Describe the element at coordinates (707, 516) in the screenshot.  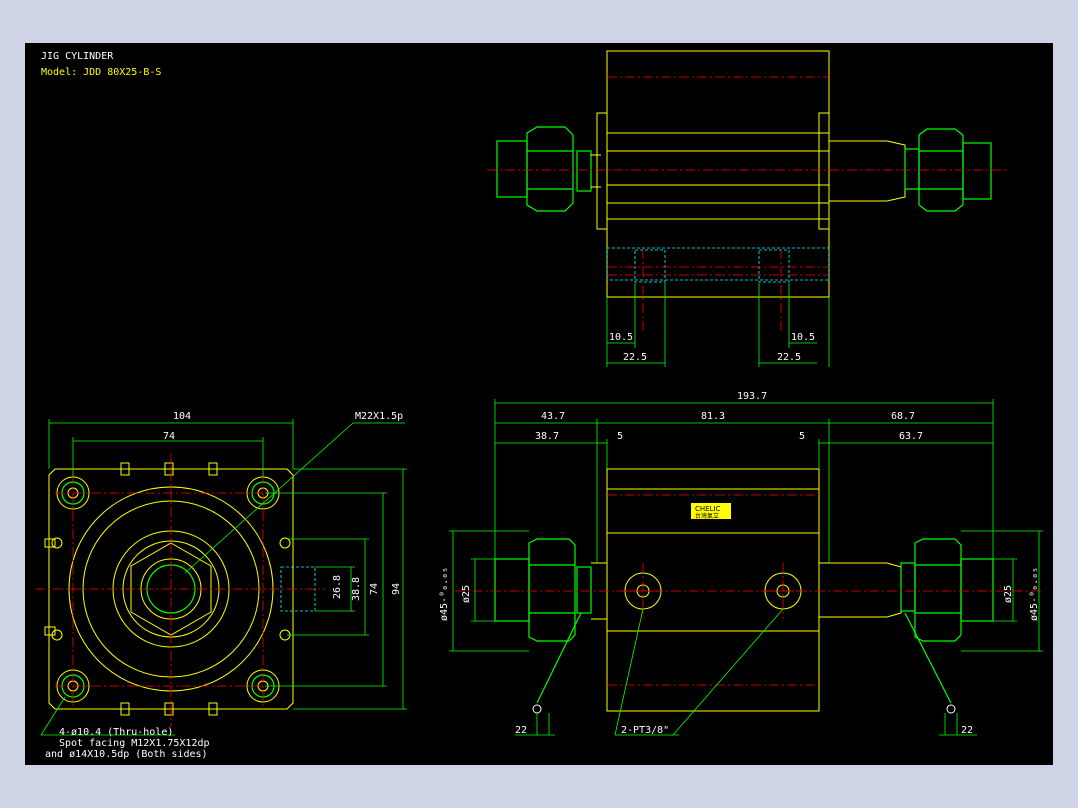
I see `logo-sub: 台灣氣立` at that location.